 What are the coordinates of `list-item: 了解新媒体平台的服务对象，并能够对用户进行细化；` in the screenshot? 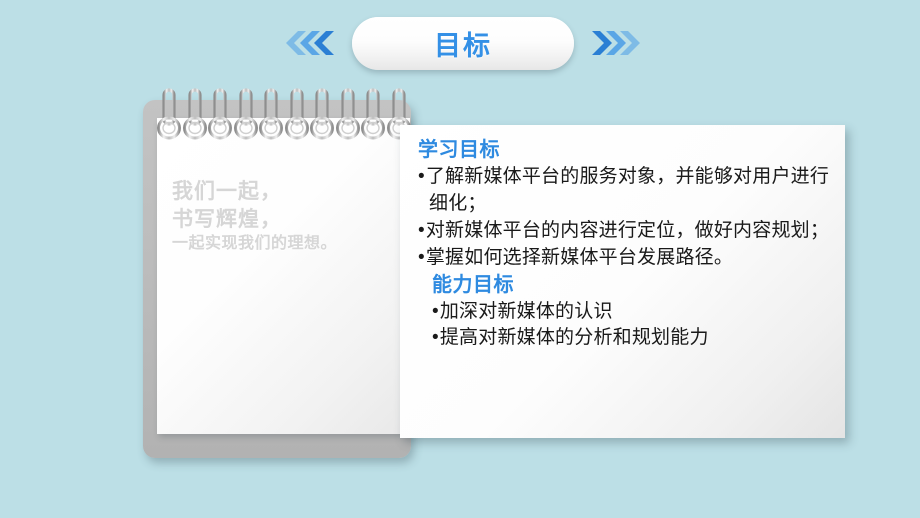 It's located at (624, 191).